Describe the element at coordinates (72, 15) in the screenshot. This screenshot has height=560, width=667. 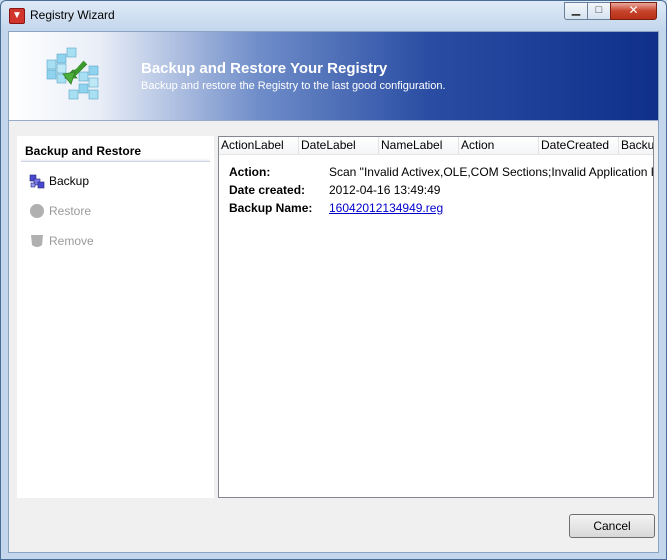
I see `window-title: Registry Wizard` at that location.